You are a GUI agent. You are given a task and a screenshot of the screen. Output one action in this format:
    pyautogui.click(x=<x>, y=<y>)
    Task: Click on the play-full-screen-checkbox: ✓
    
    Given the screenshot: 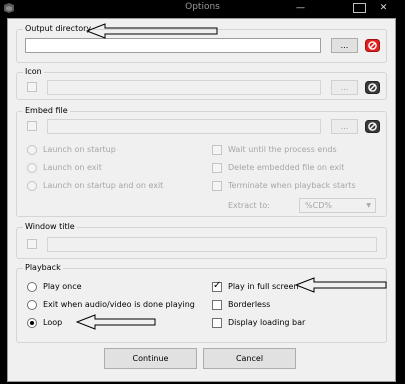 What is the action you would take?
    pyautogui.click(x=217, y=286)
    